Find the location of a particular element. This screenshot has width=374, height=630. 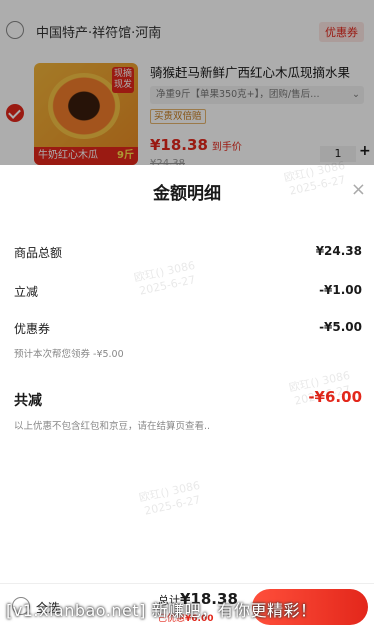

row-value: -¥5.00 is located at coordinates (340, 327).